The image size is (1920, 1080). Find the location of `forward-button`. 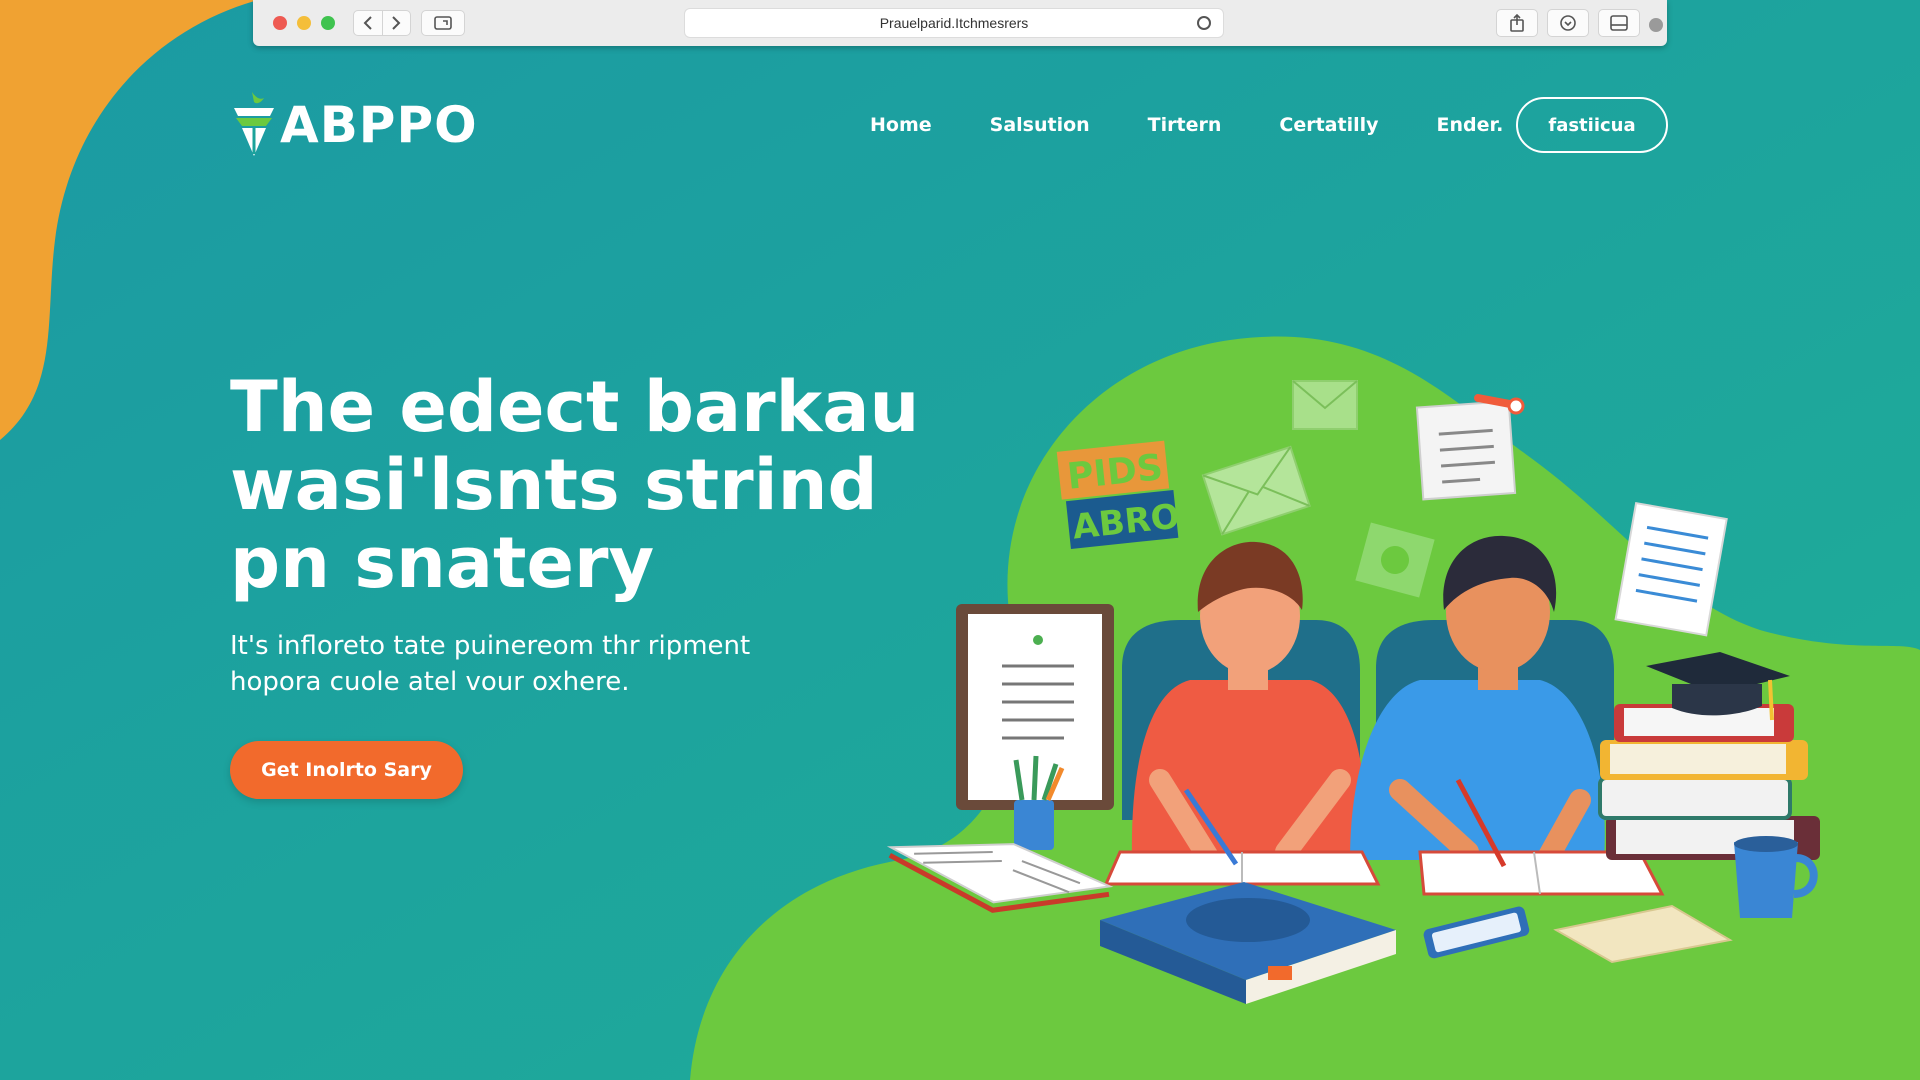

forward-button is located at coordinates (396, 23).